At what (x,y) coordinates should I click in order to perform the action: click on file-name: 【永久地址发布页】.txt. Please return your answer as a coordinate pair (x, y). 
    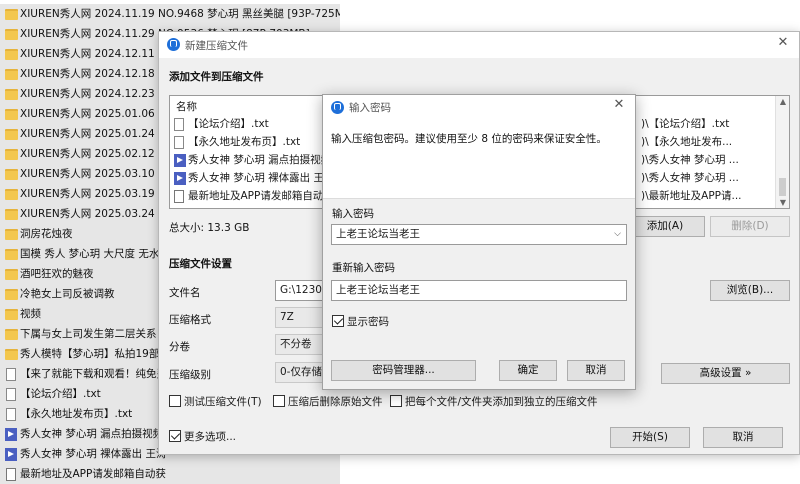
    Looking at the image, I should click on (244, 142).